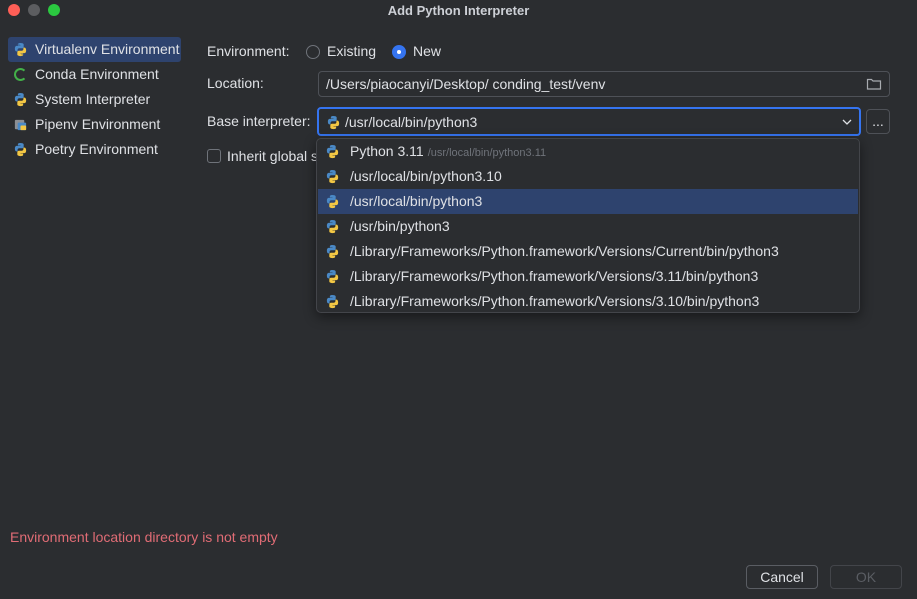  What do you see at coordinates (351, 51) in the screenshot?
I see `existing-radio-label: Existing` at bounding box center [351, 51].